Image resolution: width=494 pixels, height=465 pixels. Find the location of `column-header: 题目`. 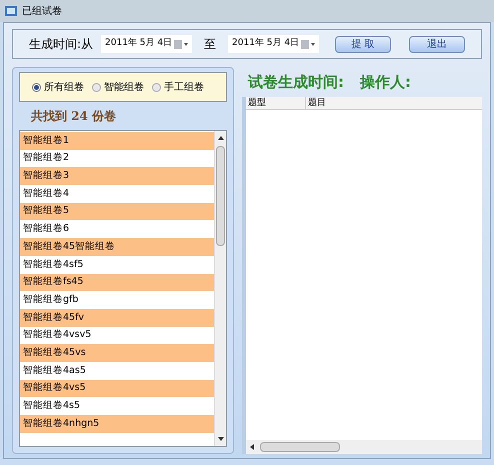

column-header: 题目 is located at coordinates (394, 103).